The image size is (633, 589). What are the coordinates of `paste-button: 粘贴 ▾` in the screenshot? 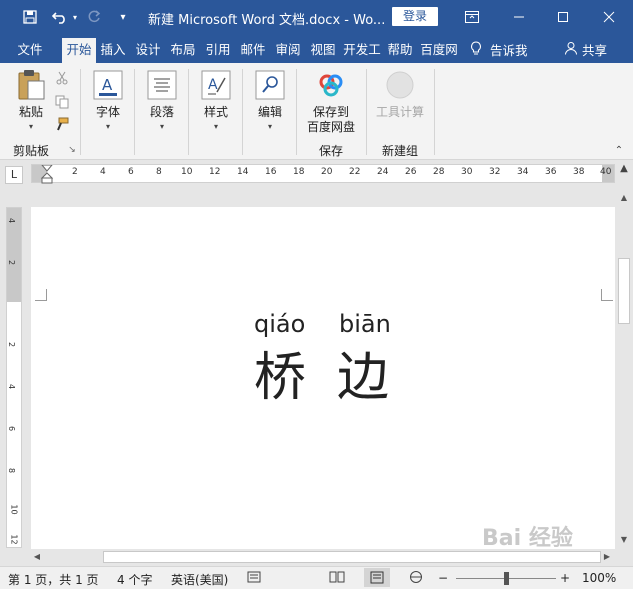 It's located at (31, 100).